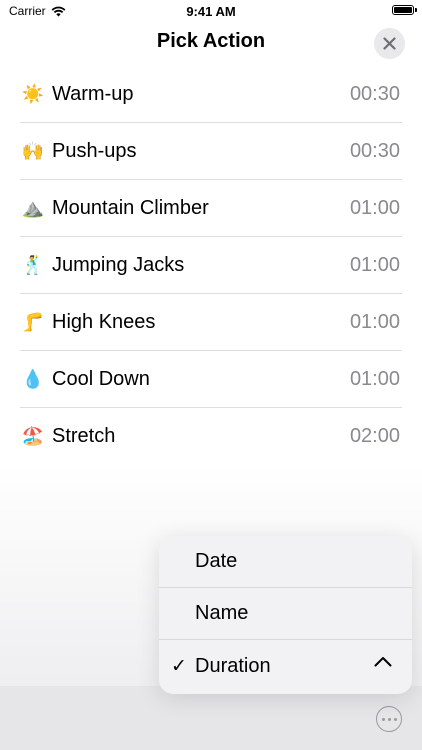  I want to click on sort-menu: Date Name ✓ Duration, so click(285, 615).